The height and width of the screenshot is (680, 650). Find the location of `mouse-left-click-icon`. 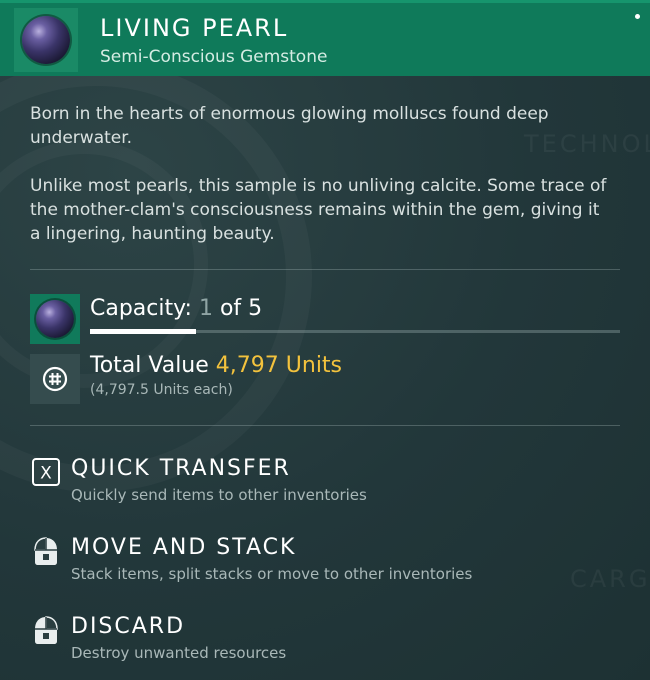

mouse-left-click-icon is located at coordinates (46, 551).